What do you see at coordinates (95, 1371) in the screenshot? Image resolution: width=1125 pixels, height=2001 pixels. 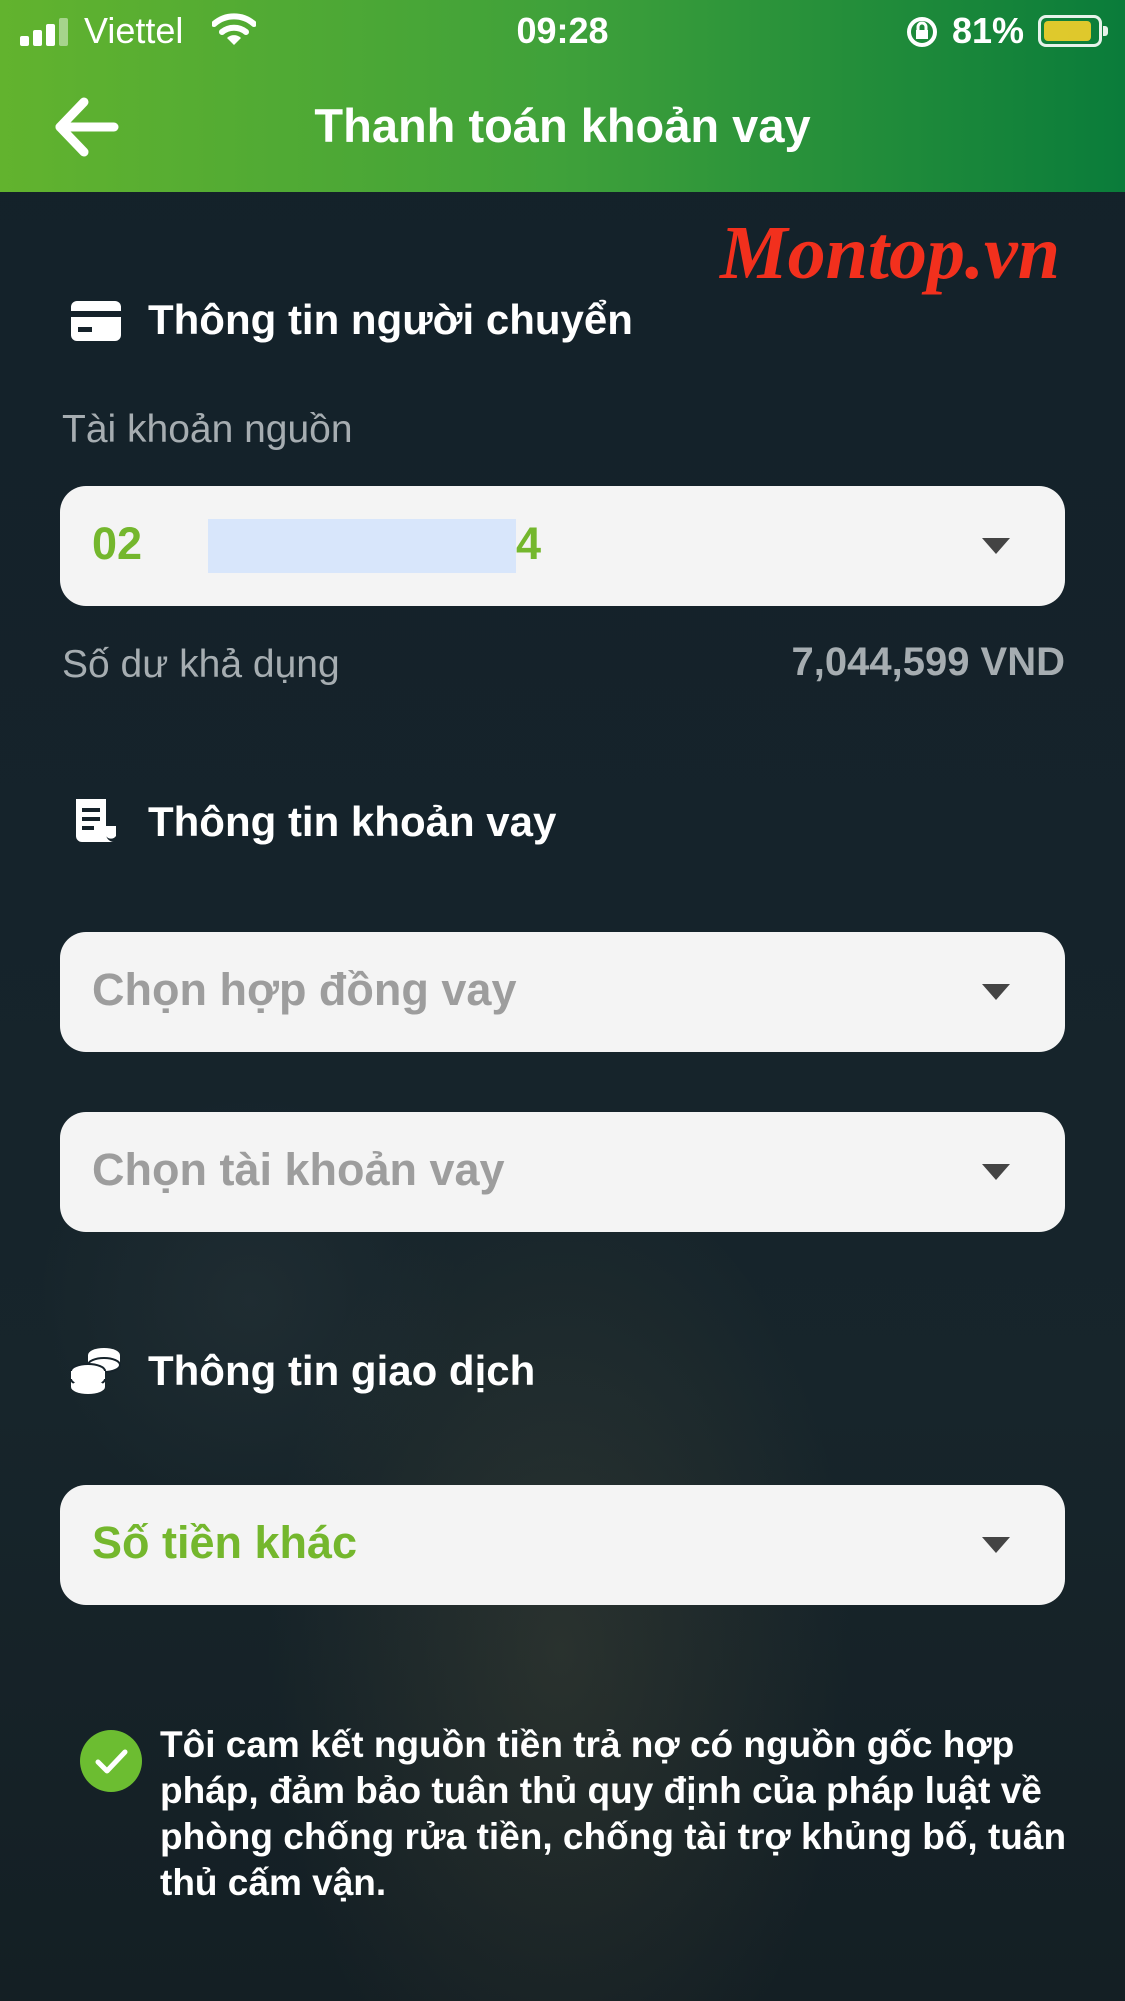 I see `coins-icon` at bounding box center [95, 1371].